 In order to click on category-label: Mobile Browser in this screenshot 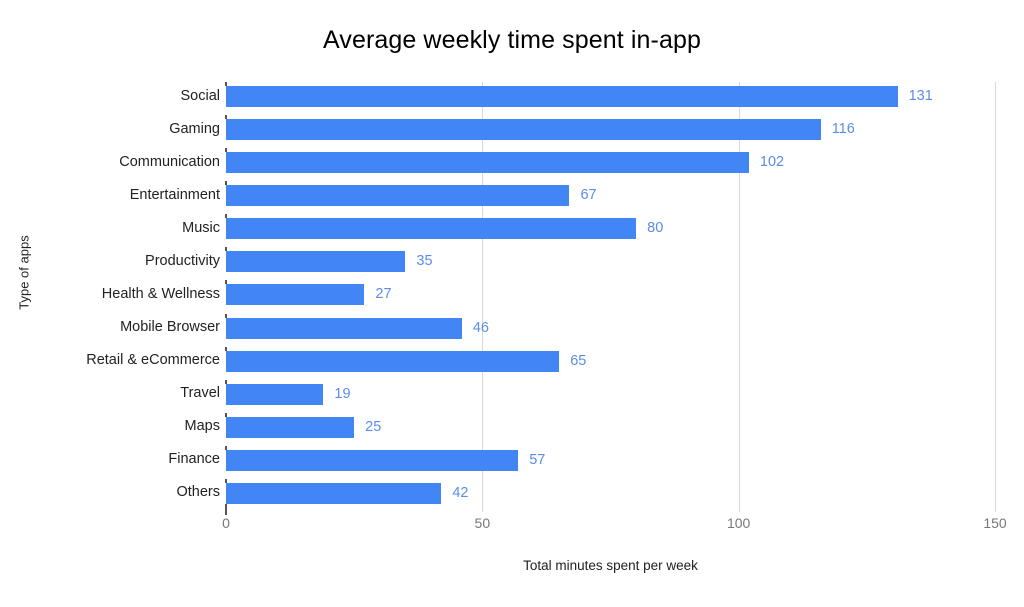, I will do `click(170, 327)`.